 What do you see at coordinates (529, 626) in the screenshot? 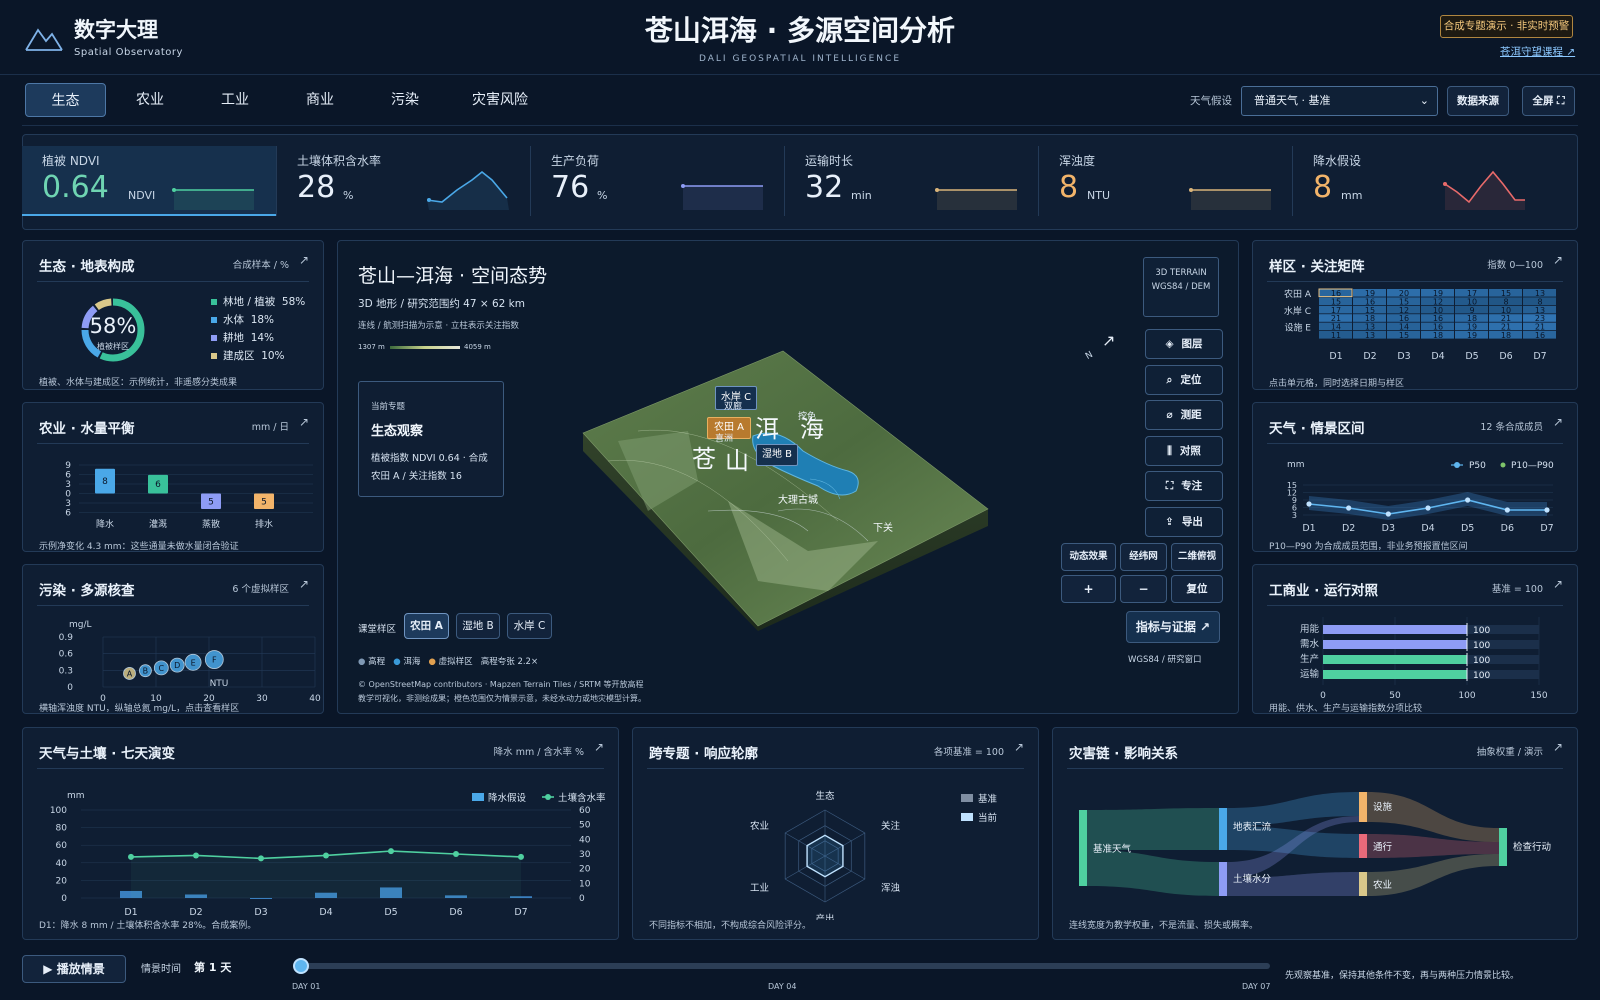
I see `sample-shuian-c-button: 水岸 C` at bounding box center [529, 626].